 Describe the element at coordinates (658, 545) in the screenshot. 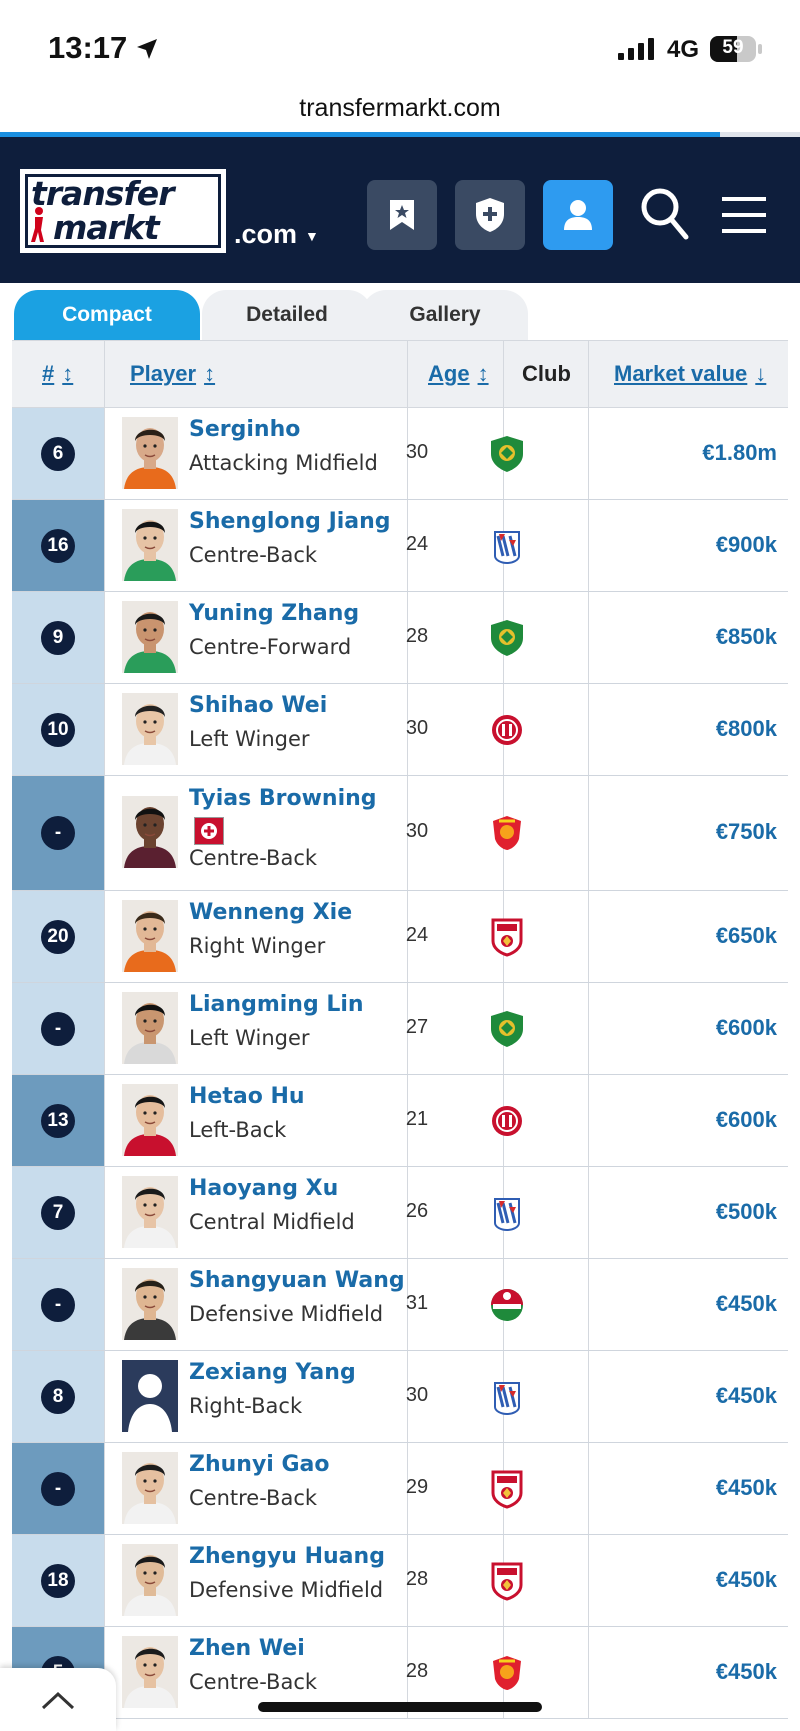

I see `market-value-link: €900k` at that location.